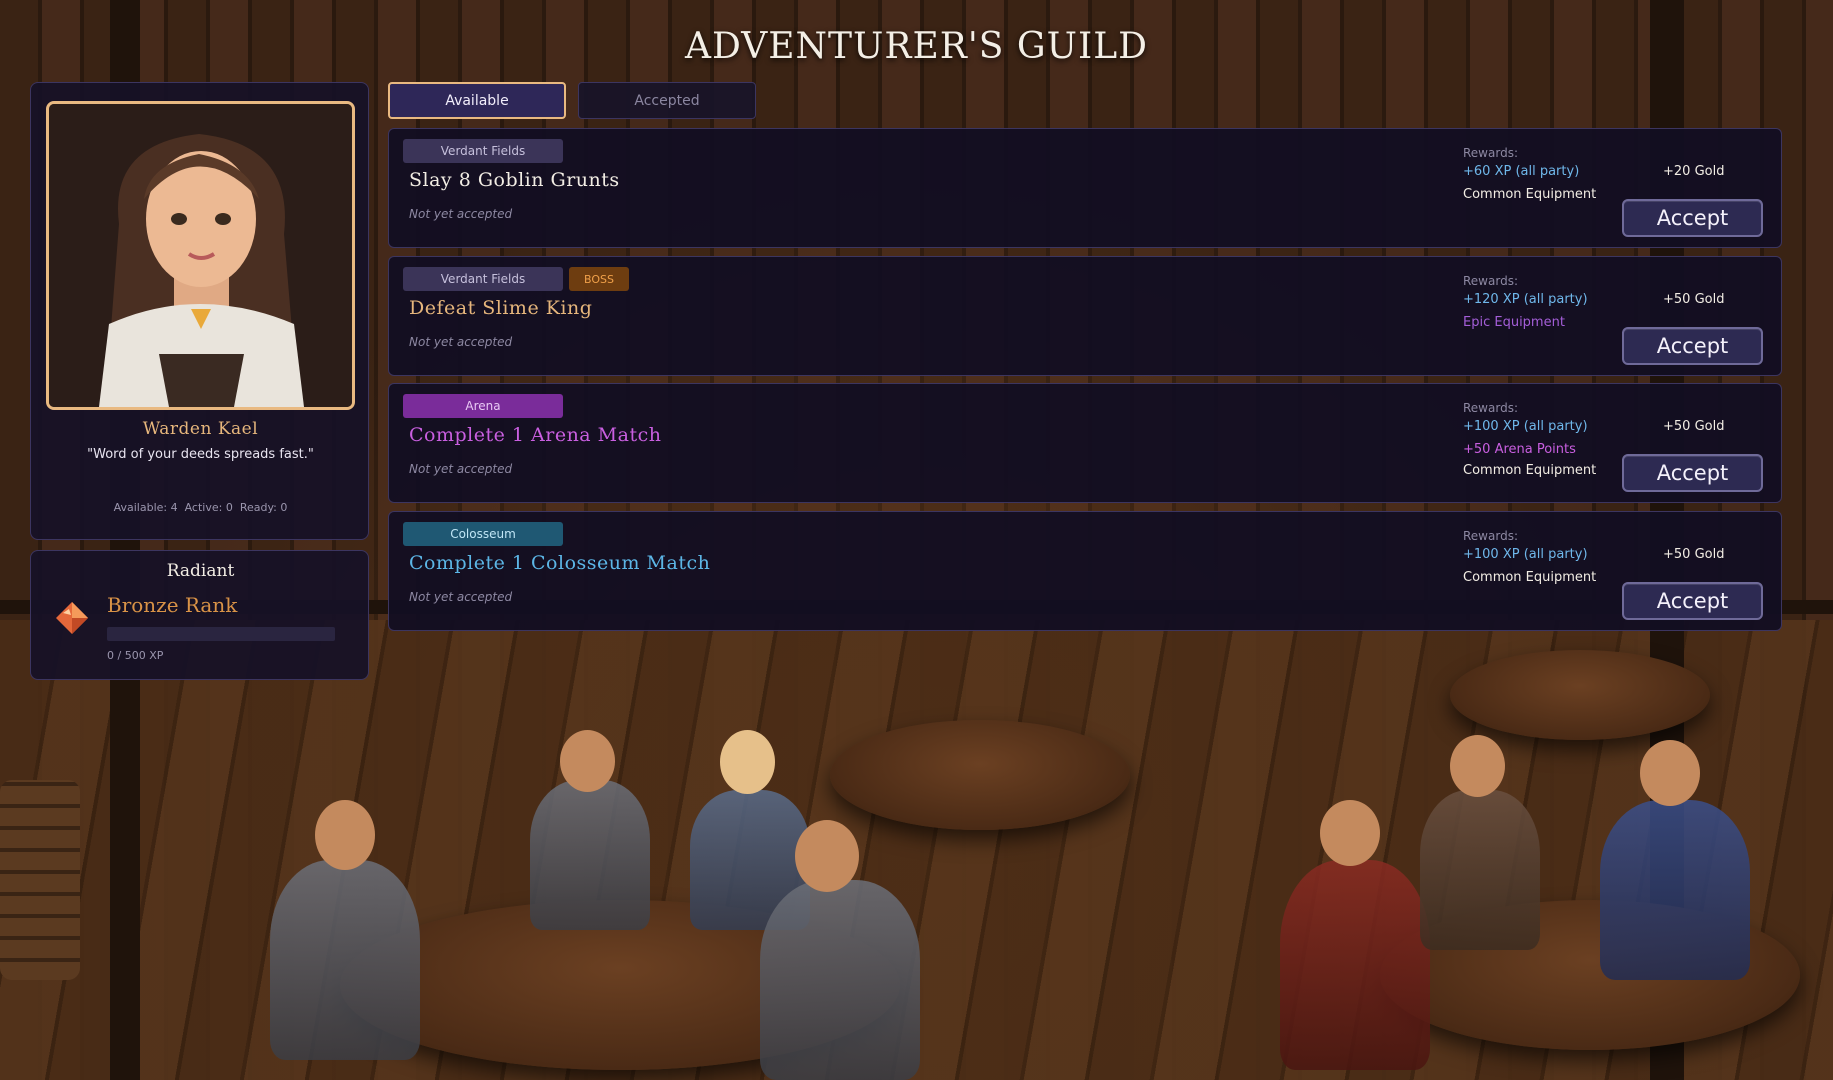  What do you see at coordinates (72, 618) in the screenshot?
I see `orange-gem-icon` at bounding box center [72, 618].